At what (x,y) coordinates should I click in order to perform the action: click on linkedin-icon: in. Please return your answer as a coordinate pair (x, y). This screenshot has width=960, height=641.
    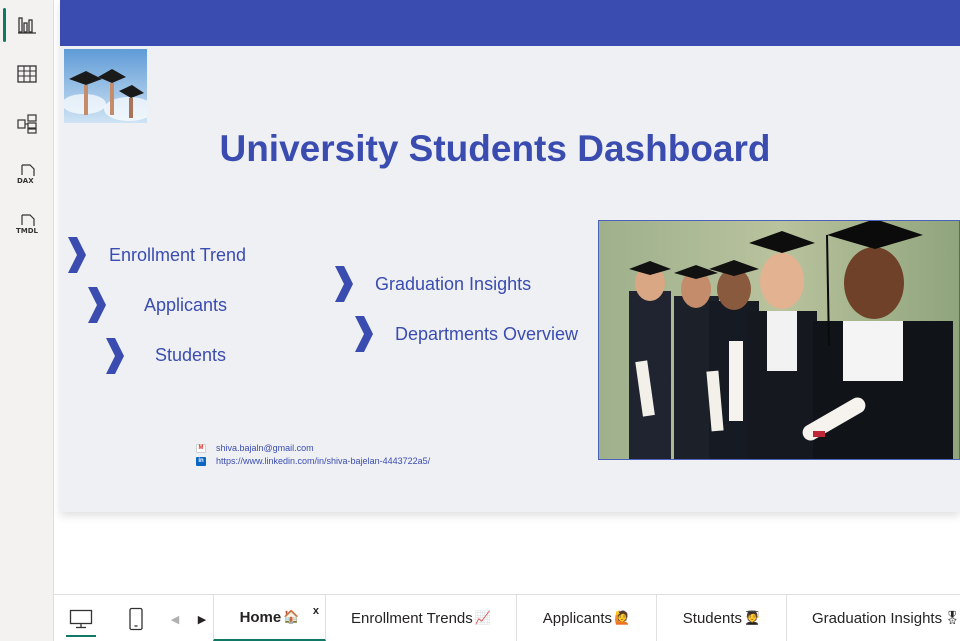
    Looking at the image, I should click on (201, 461).